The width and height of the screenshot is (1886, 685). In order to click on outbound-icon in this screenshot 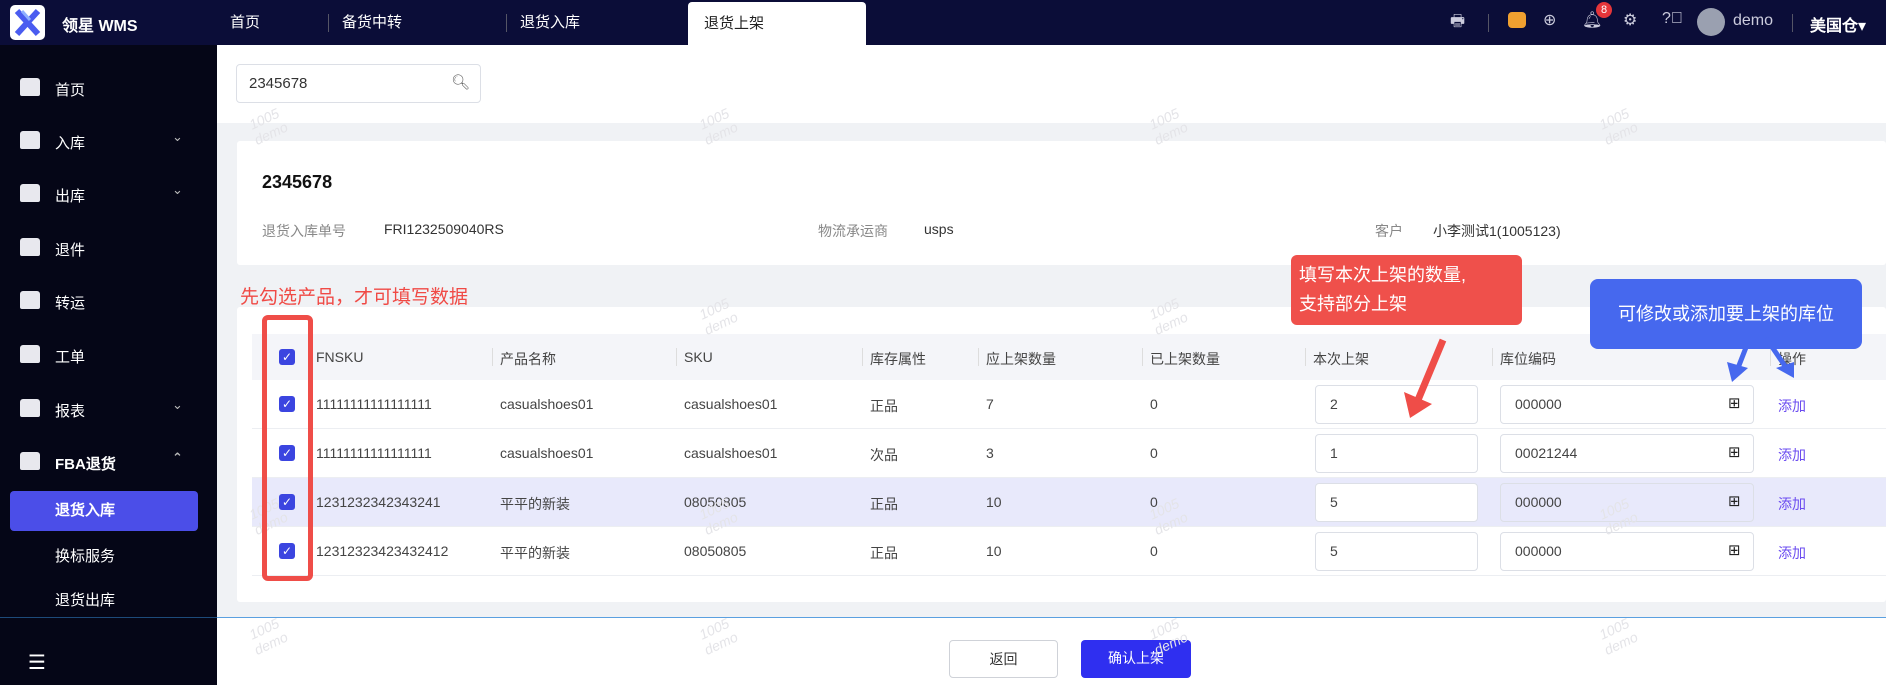, I will do `click(30, 193)`.